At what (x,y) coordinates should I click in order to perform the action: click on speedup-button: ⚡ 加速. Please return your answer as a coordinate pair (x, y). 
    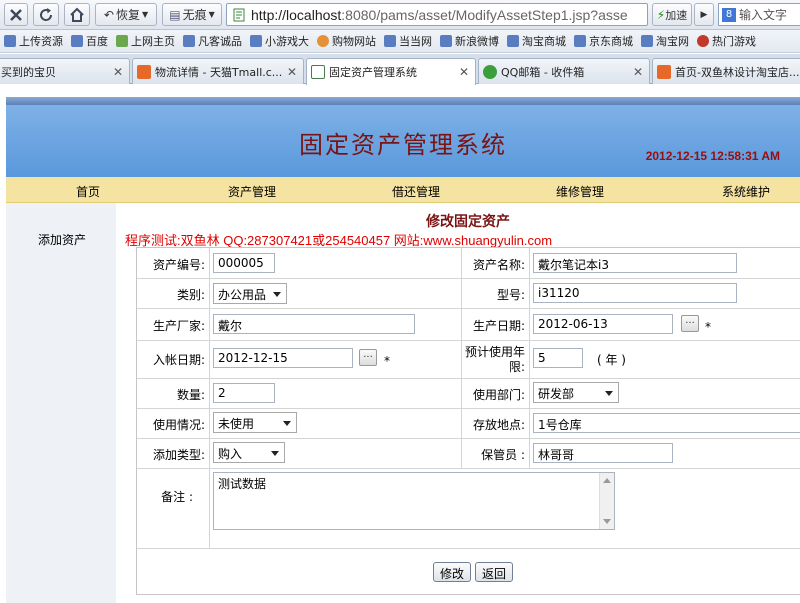
    Looking at the image, I should click on (672, 14).